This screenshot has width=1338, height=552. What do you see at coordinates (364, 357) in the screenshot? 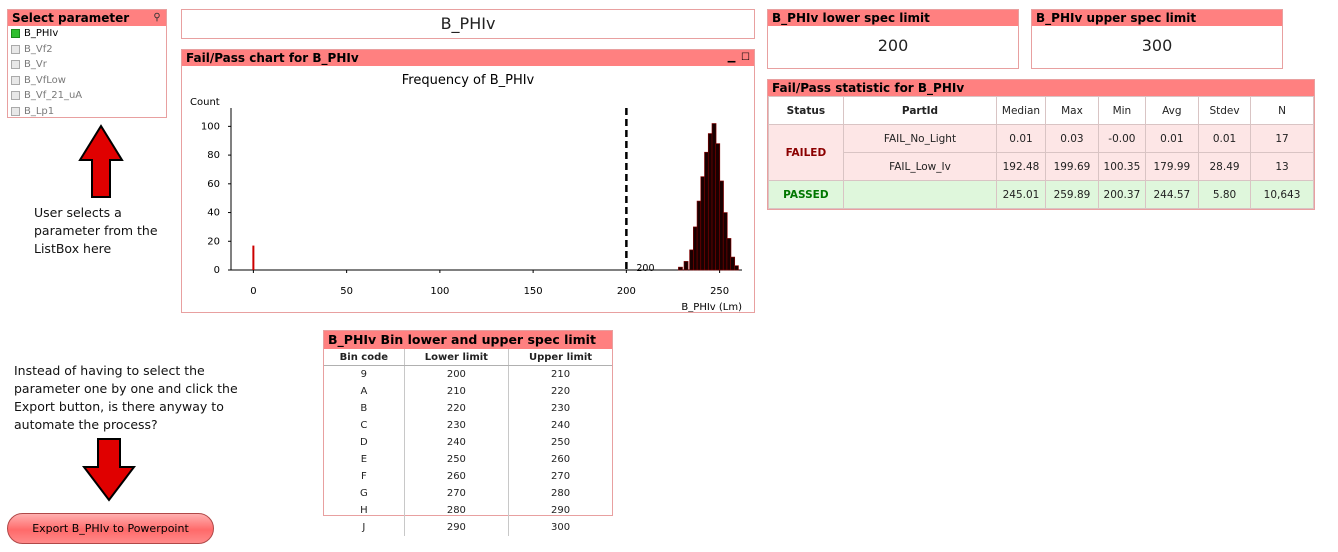
I see `column-header: Bin code` at bounding box center [364, 357].